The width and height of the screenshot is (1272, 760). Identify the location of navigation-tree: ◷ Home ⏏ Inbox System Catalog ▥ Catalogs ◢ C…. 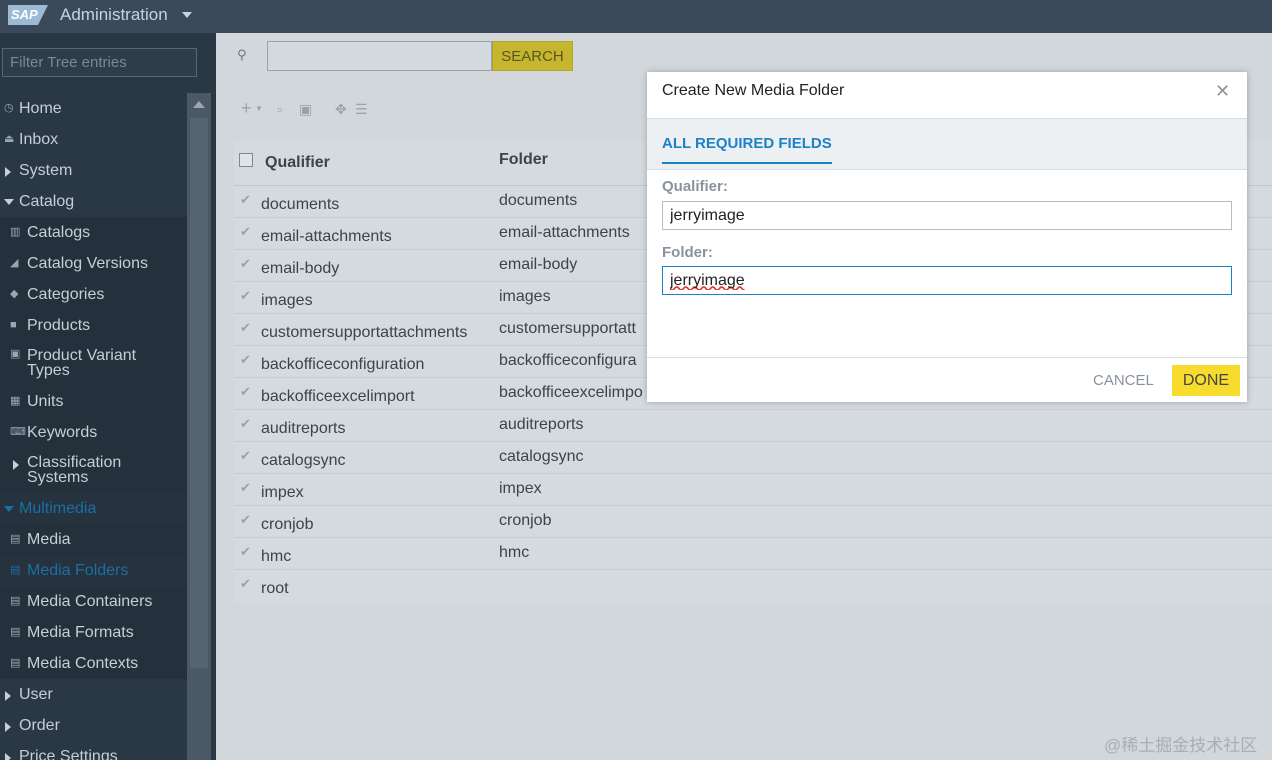
(93, 426).